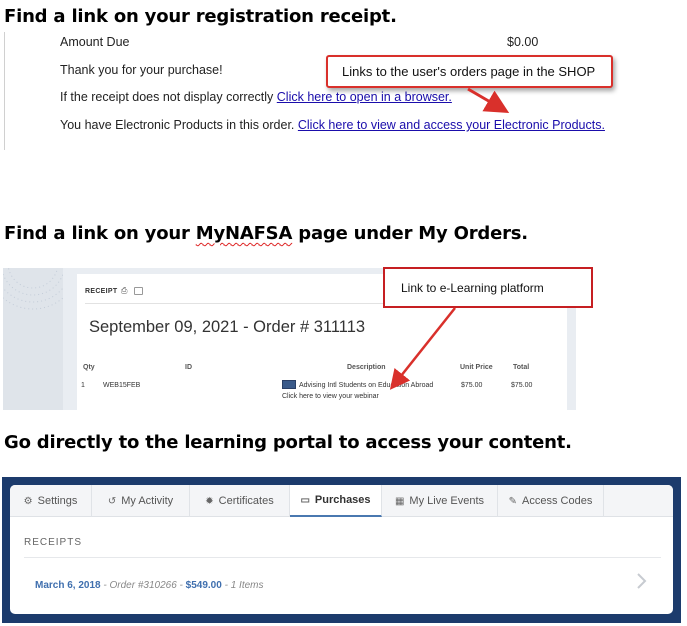  Describe the element at coordinates (209, 501) in the screenshot. I see `certificate-icon: ✹` at that location.